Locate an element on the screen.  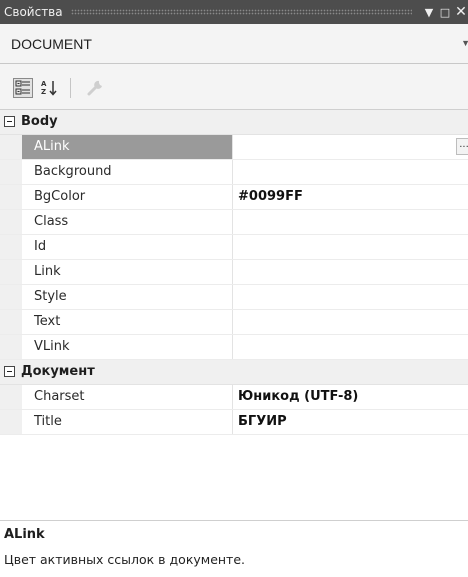
description-title: ALink is located at coordinates (24, 534).